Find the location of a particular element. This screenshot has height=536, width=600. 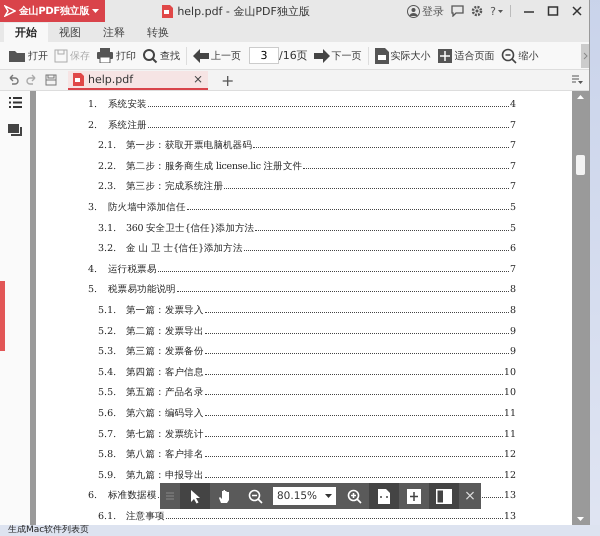

cursor-icon is located at coordinates (195, 496).